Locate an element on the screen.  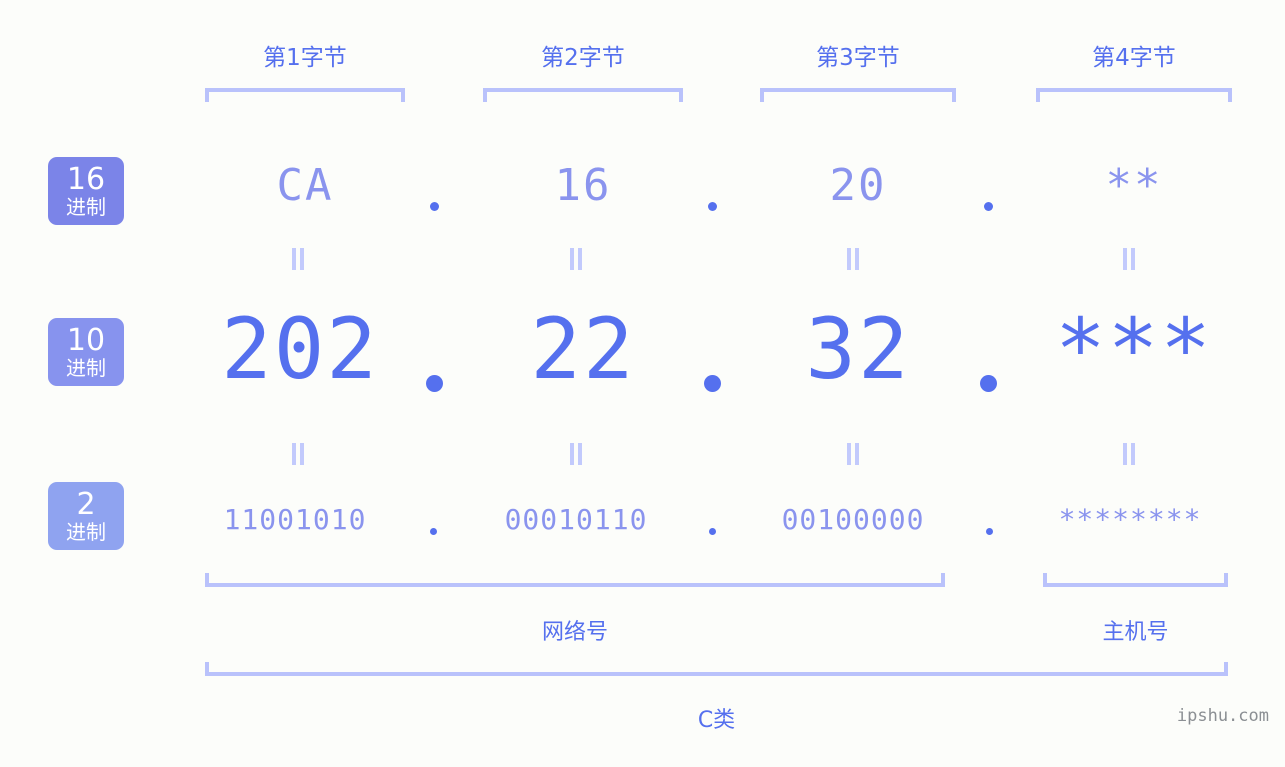
base-badge-decimal: 10 进制 is located at coordinates (86, 352).